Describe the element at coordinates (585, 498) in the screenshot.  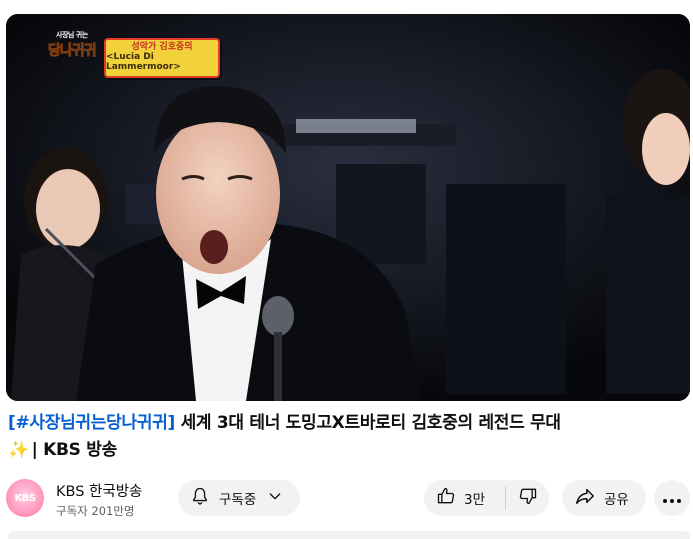
I see `share-icon` at that location.